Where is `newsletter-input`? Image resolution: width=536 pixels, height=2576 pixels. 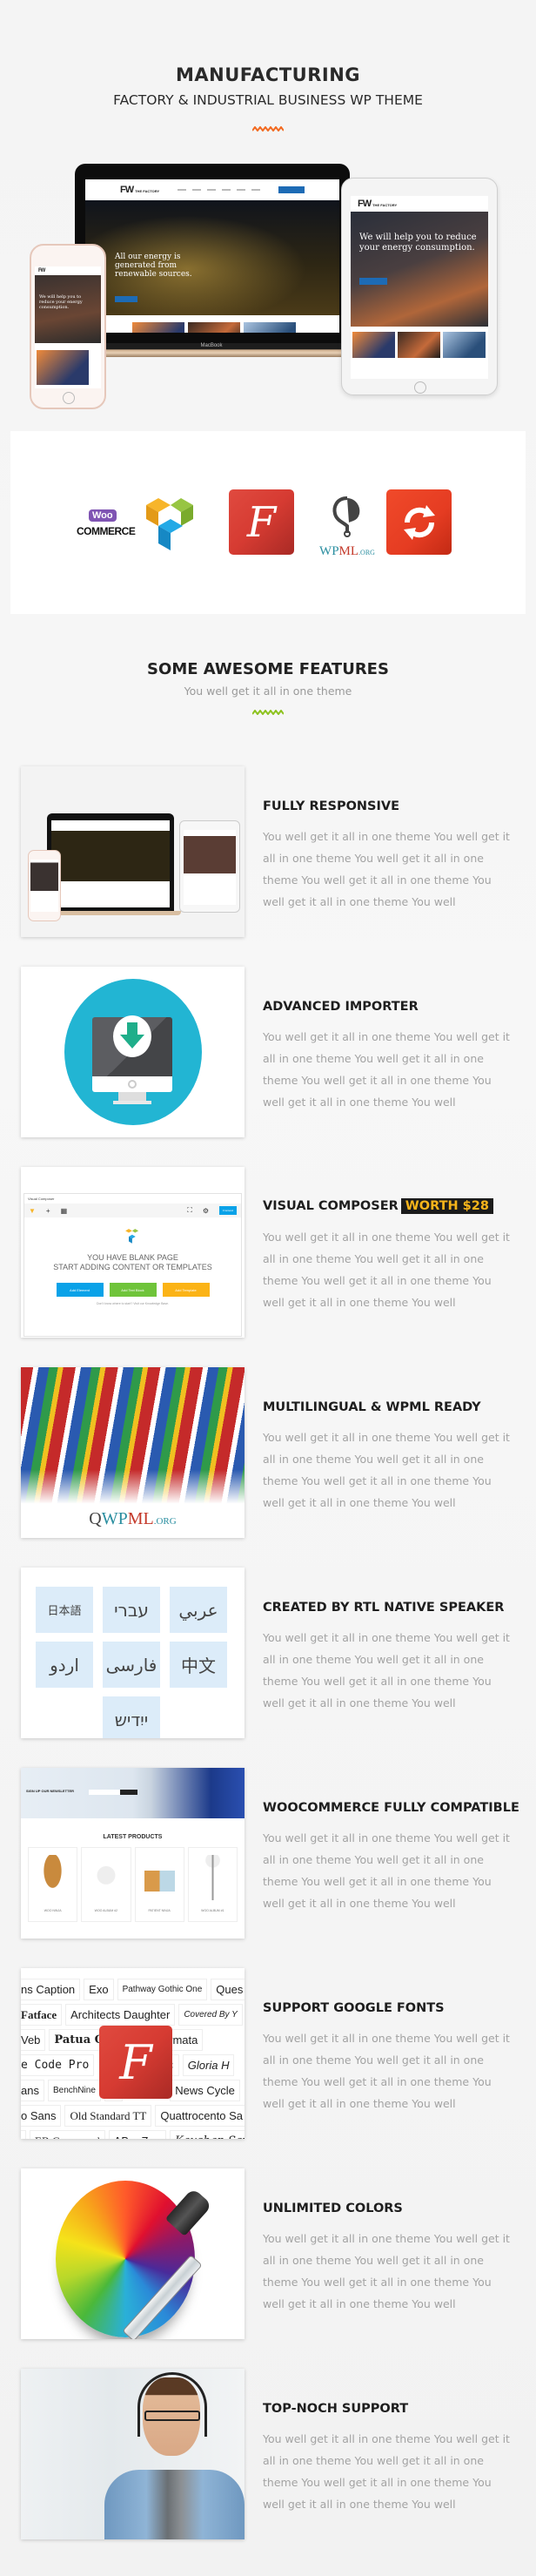
newsletter-input is located at coordinates (104, 1792).